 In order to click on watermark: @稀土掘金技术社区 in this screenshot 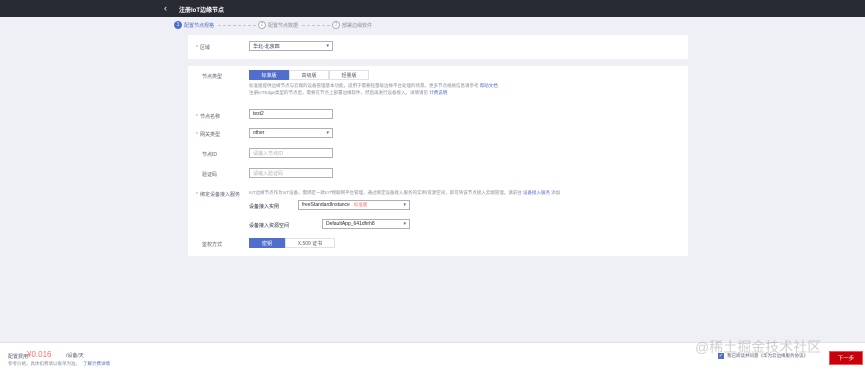, I will do `click(758, 347)`.